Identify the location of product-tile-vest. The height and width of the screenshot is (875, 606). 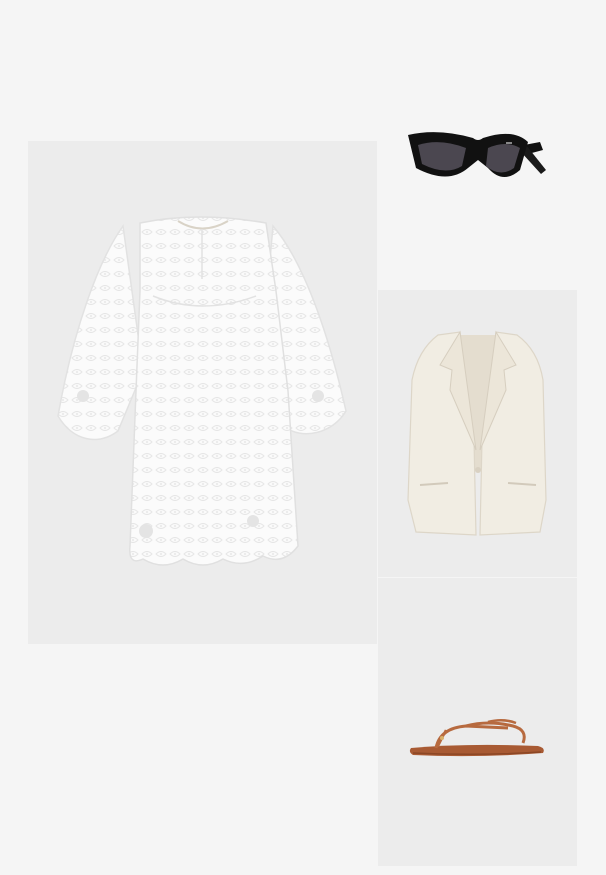
(477, 433).